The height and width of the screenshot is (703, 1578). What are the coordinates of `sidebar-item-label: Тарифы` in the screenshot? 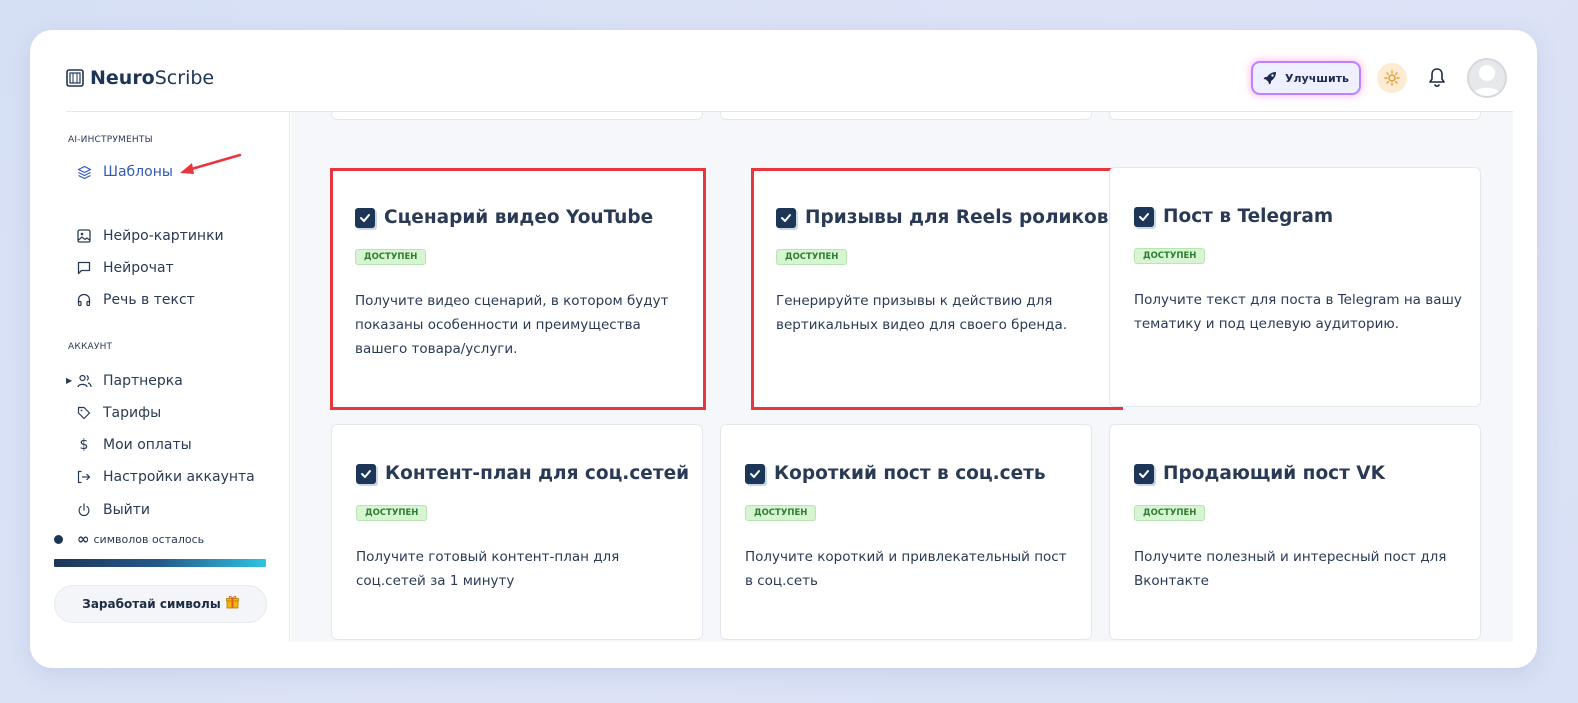 It's located at (132, 413).